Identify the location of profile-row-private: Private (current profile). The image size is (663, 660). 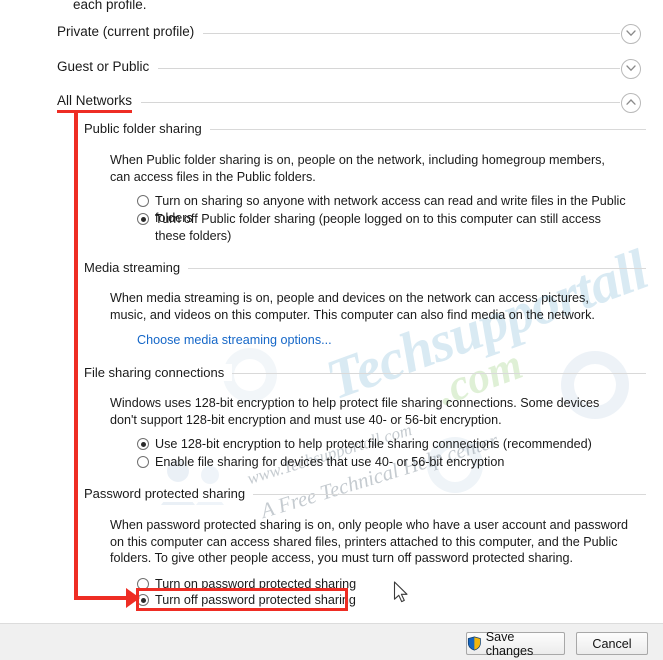
(338, 33).